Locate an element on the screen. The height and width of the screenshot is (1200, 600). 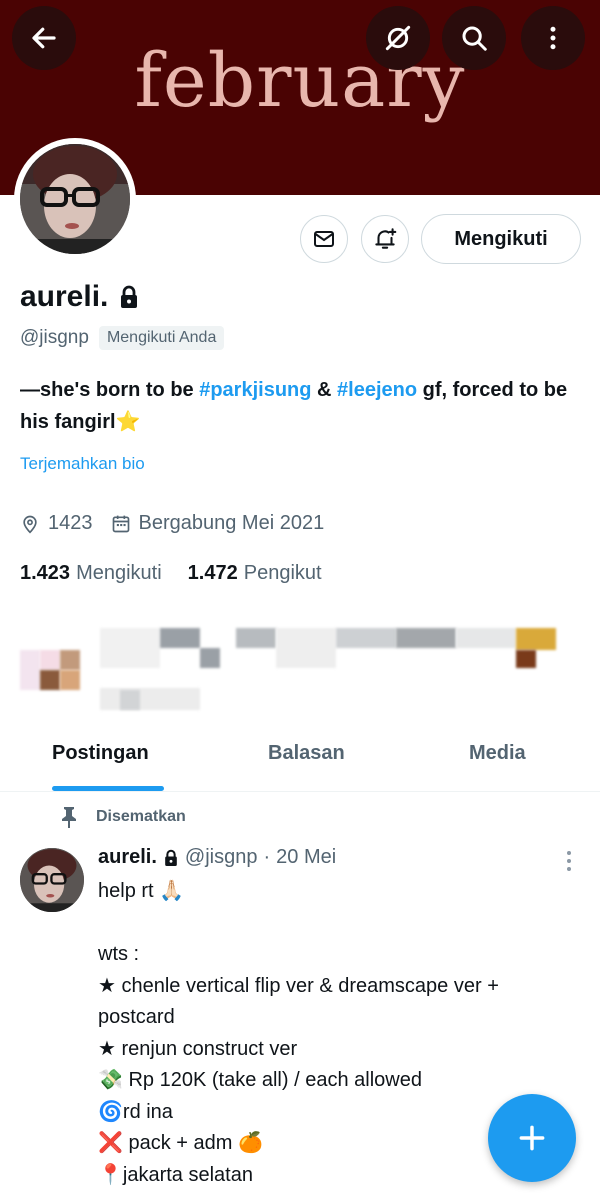
notify-button is located at coordinates (385, 239).